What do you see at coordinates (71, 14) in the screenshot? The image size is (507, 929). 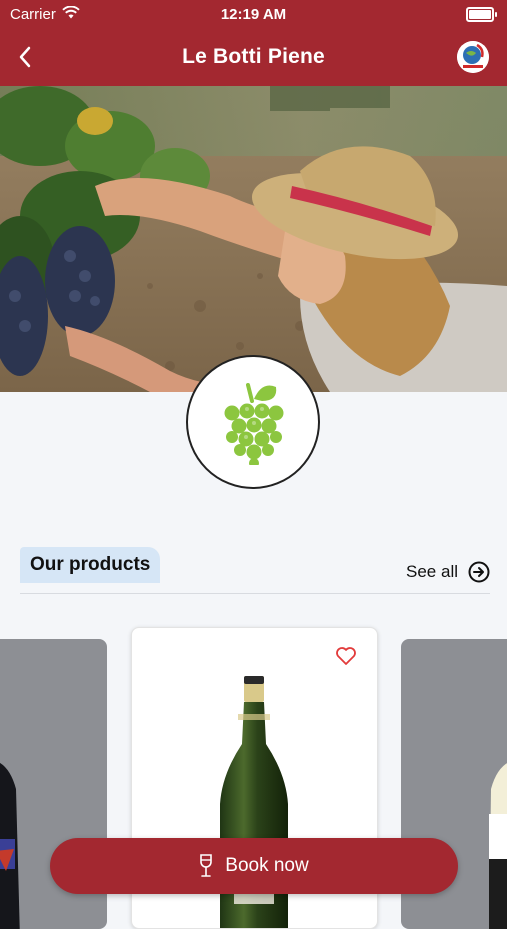 I see `wifi-icon` at bounding box center [71, 14].